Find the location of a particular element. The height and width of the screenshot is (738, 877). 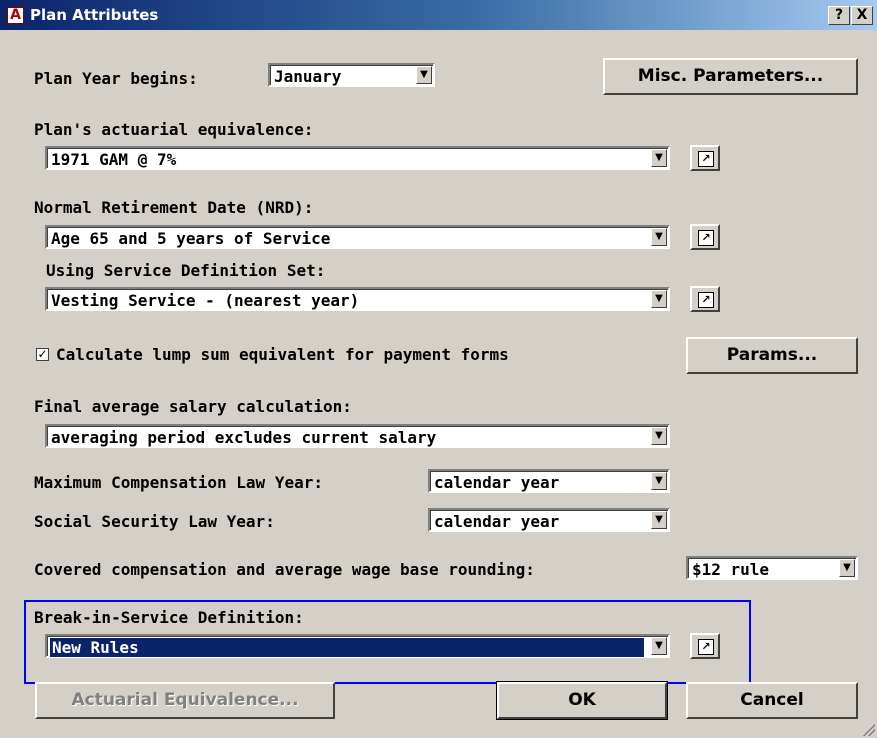

actuarial-equivalence-label: Plan's actuarial equivalence: is located at coordinates (174, 129).